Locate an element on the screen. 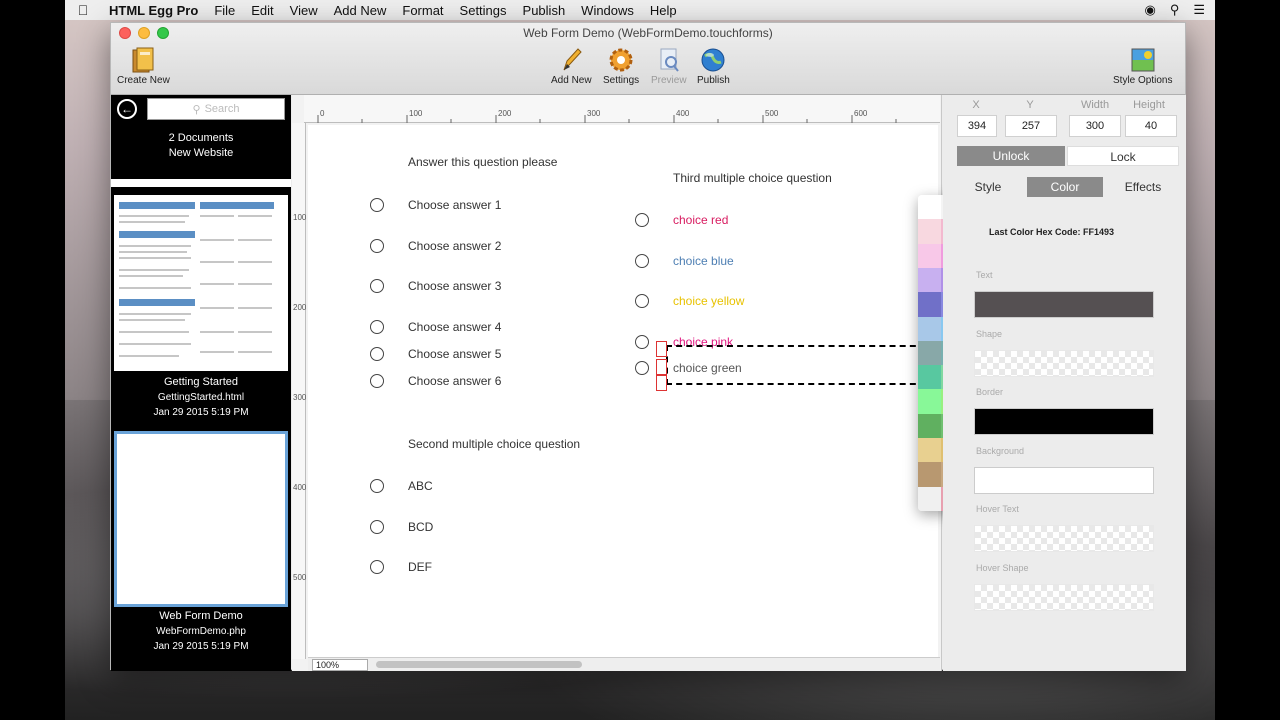 The width and height of the screenshot is (1280, 720). question-1-label: Answer this question please is located at coordinates (483, 162).